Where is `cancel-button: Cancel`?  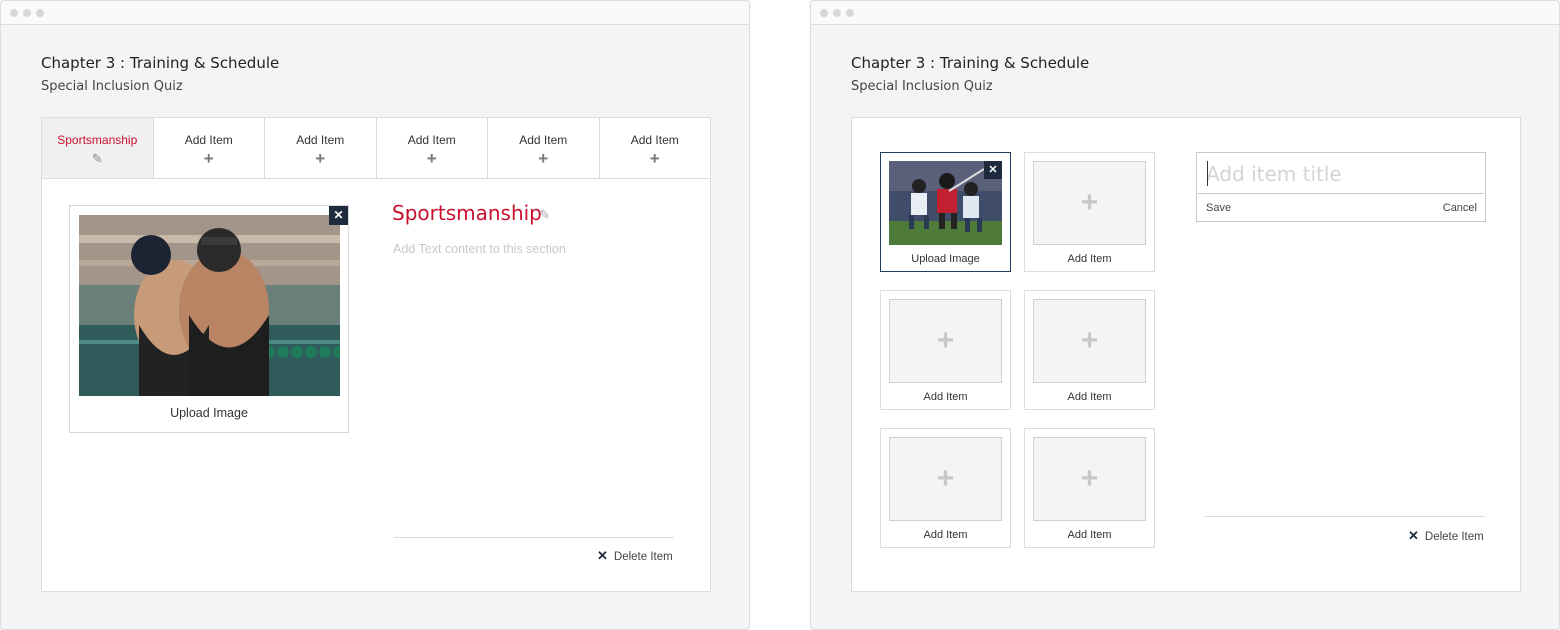
cancel-button: Cancel is located at coordinates (1460, 208).